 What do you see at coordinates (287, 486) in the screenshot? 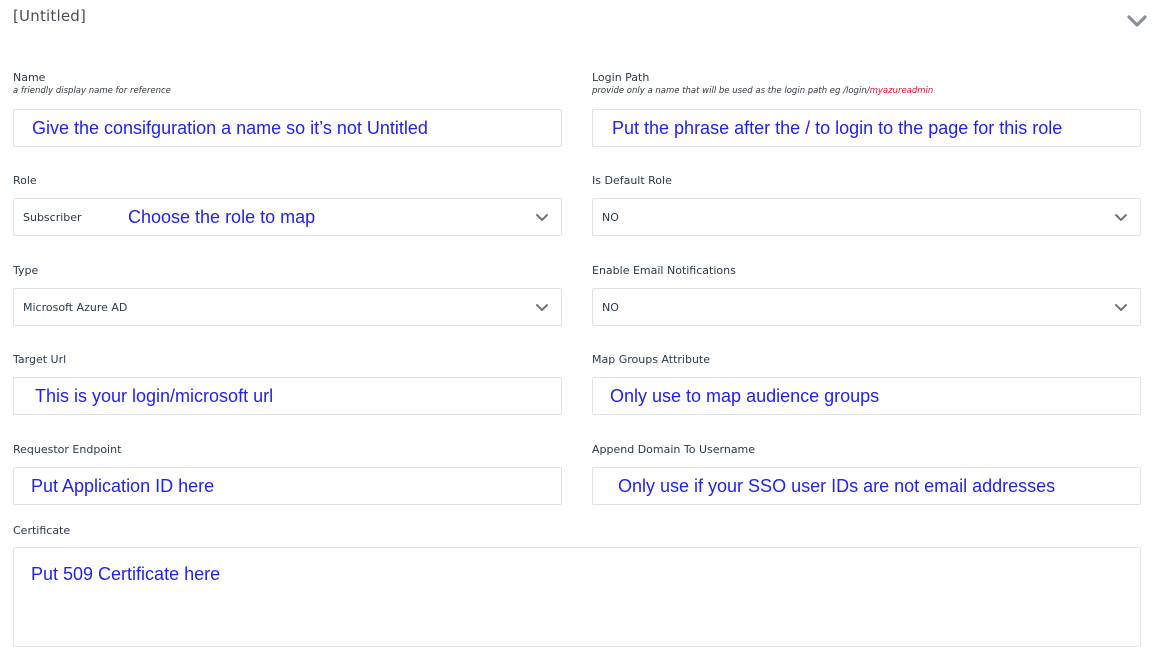
I see `requestor-endpoint-input: Put Application ID here` at bounding box center [287, 486].